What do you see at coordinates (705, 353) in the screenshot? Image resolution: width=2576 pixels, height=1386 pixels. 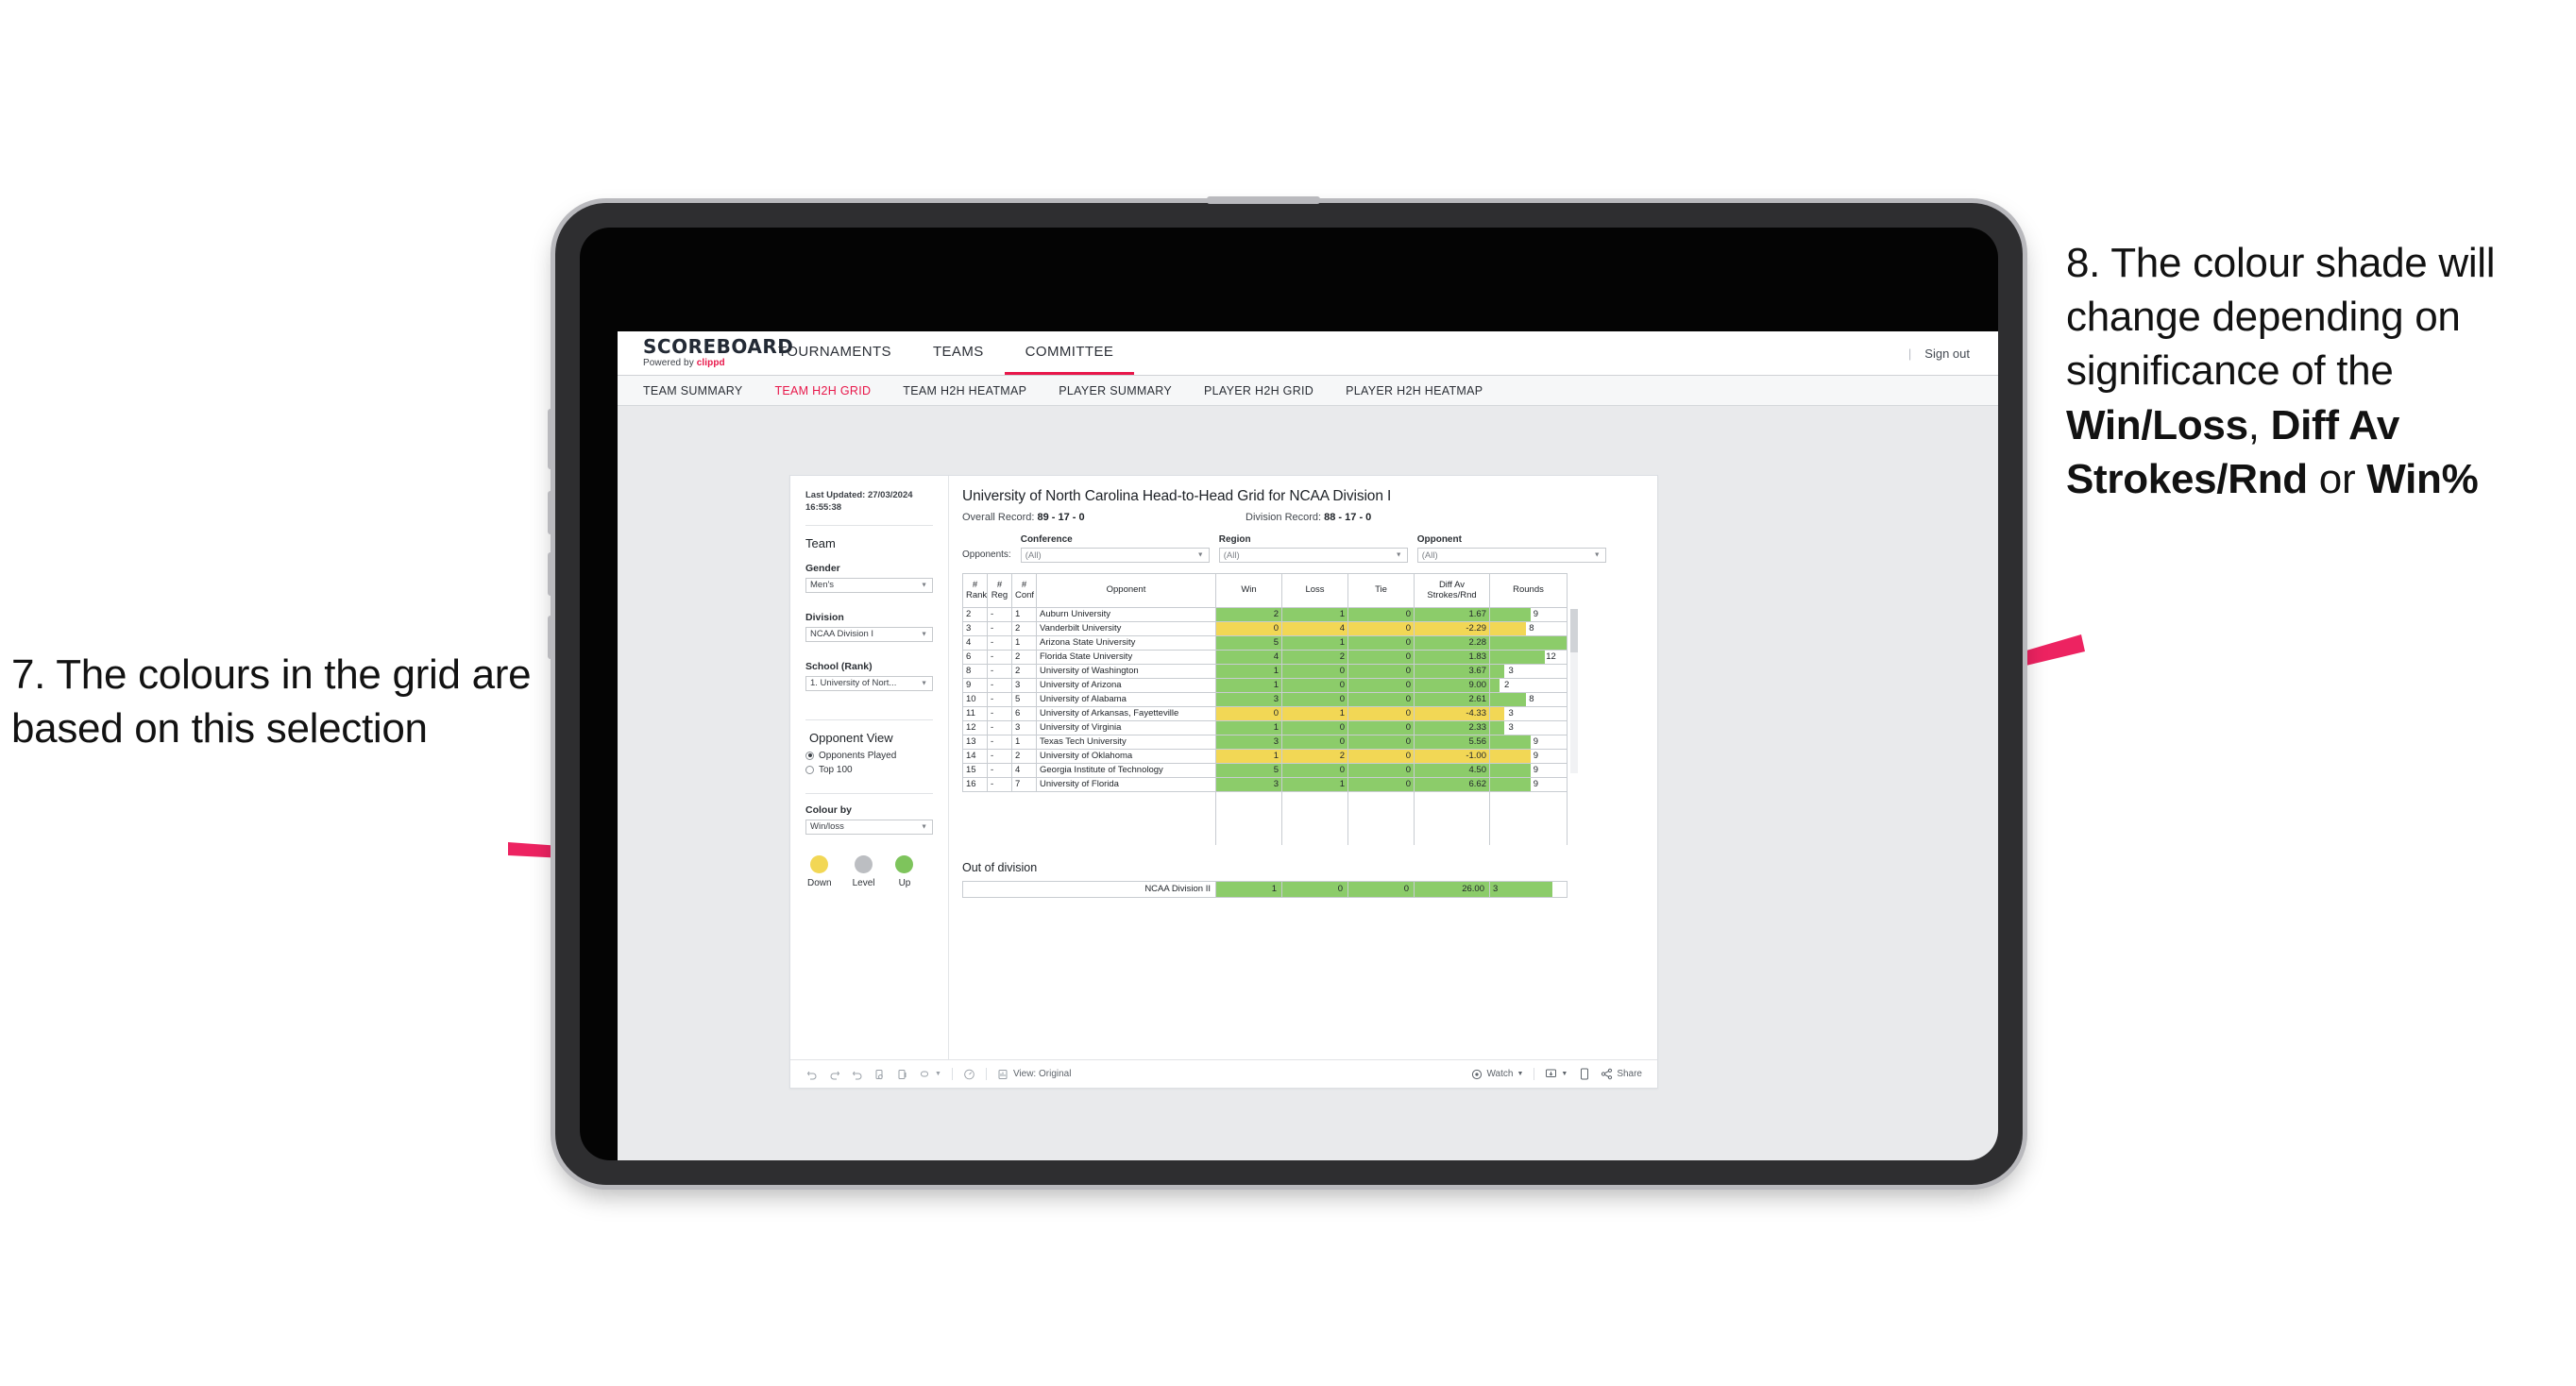 I see `app-logo: SCOREBOARD Powered by clippd` at bounding box center [705, 353].